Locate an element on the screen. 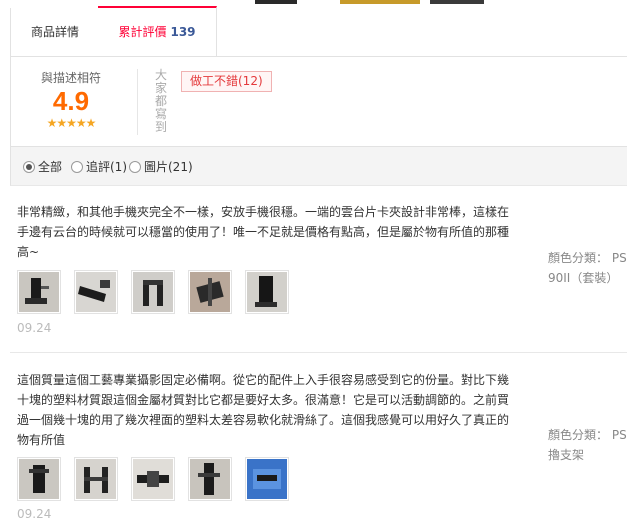  top-banner-strip is located at coordinates (313, 2).